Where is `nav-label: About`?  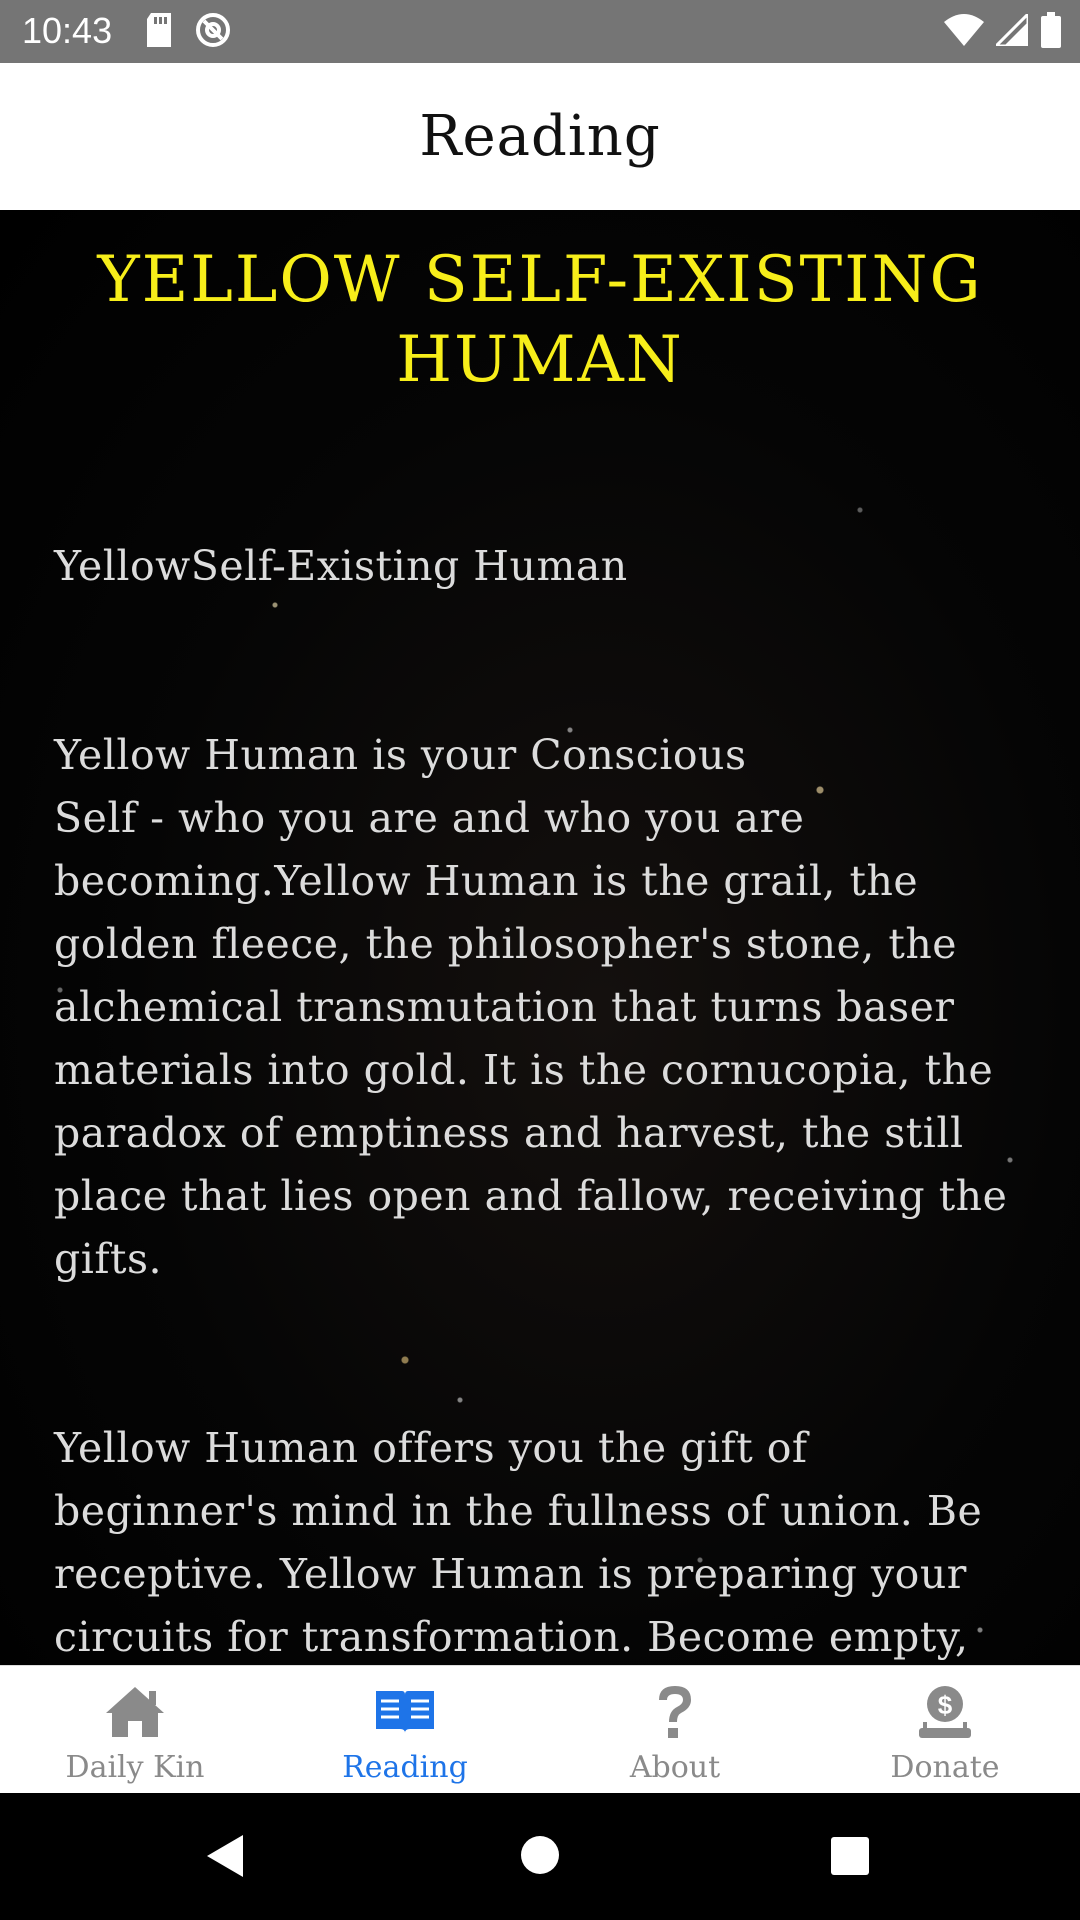 nav-label: About is located at coordinates (675, 1767).